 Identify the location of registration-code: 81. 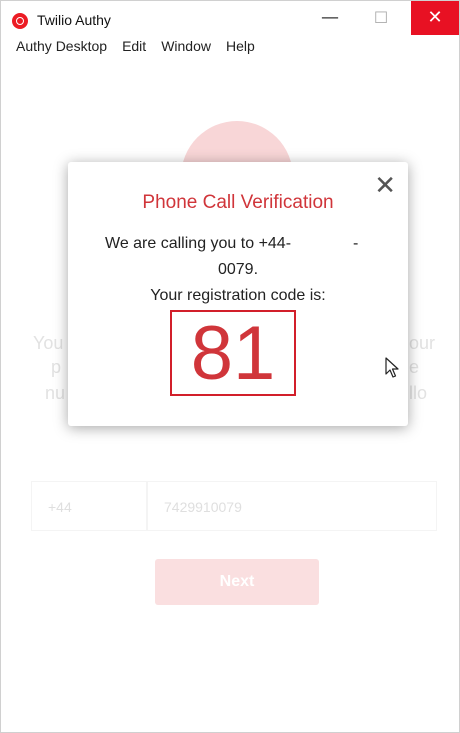
(233, 353).